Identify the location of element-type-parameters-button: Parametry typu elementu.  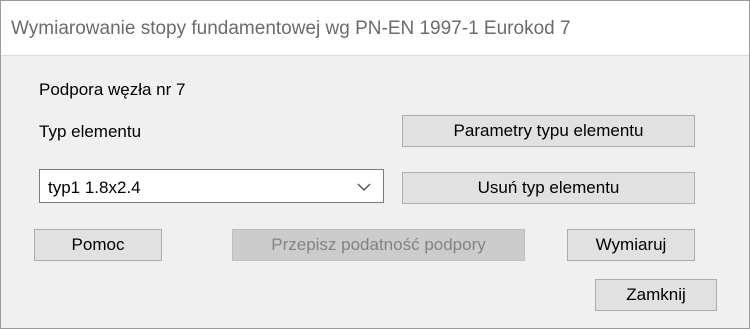
(548, 131).